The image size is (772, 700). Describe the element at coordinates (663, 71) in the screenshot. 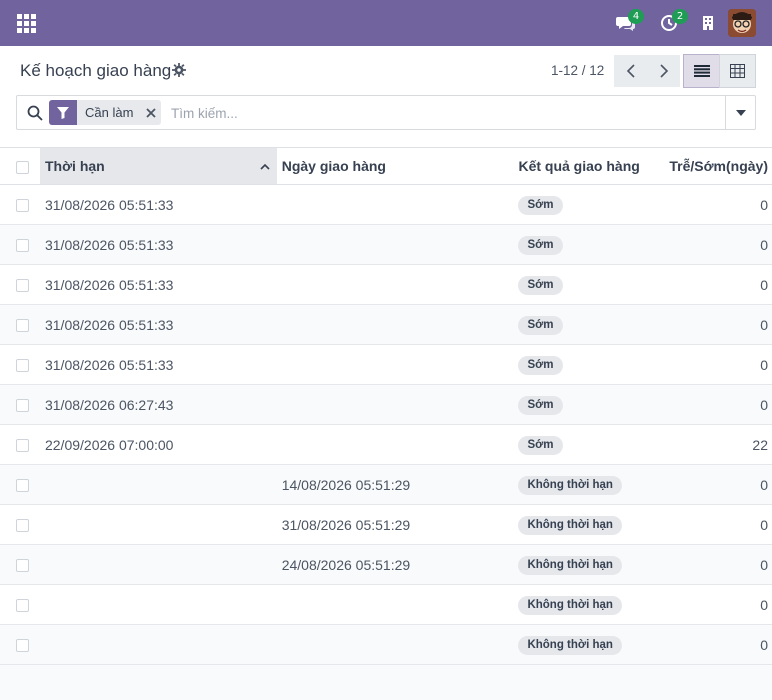

I see `pager-next-button` at that location.